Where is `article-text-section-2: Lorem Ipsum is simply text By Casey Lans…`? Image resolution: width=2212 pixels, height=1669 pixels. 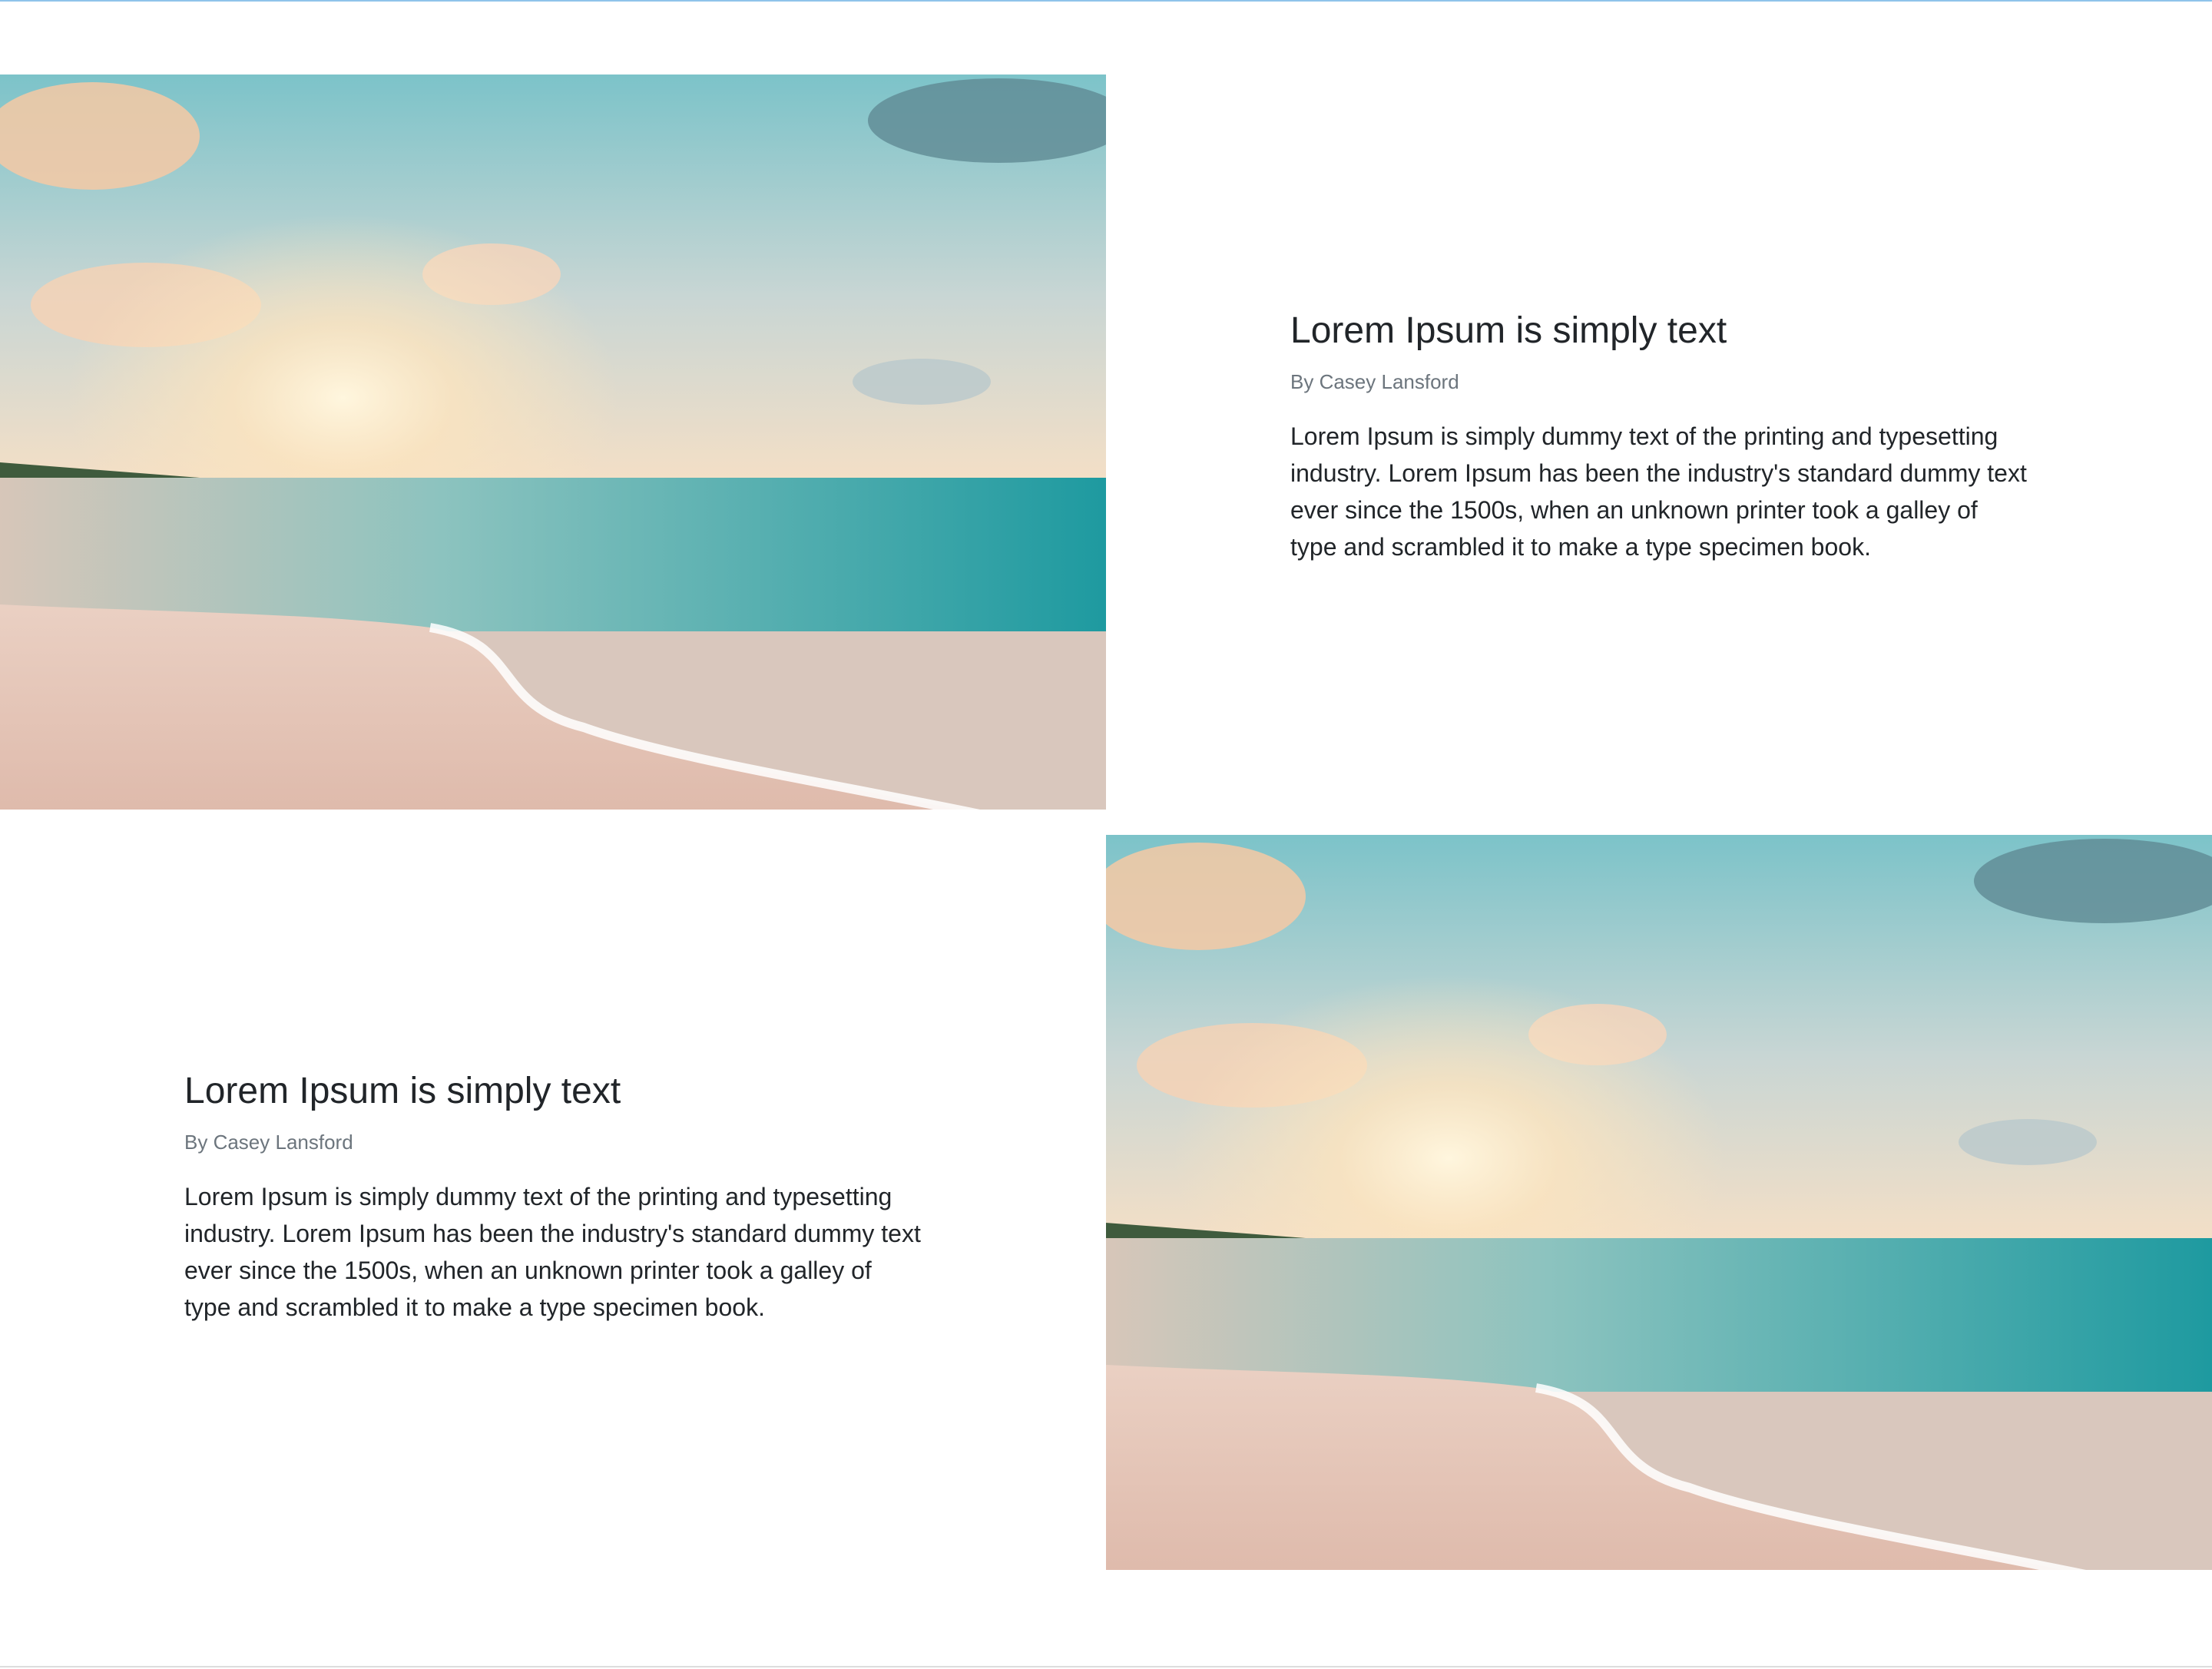 article-text-section-2: Lorem Ipsum is simply text By Casey Lans… is located at coordinates (553, 1197).